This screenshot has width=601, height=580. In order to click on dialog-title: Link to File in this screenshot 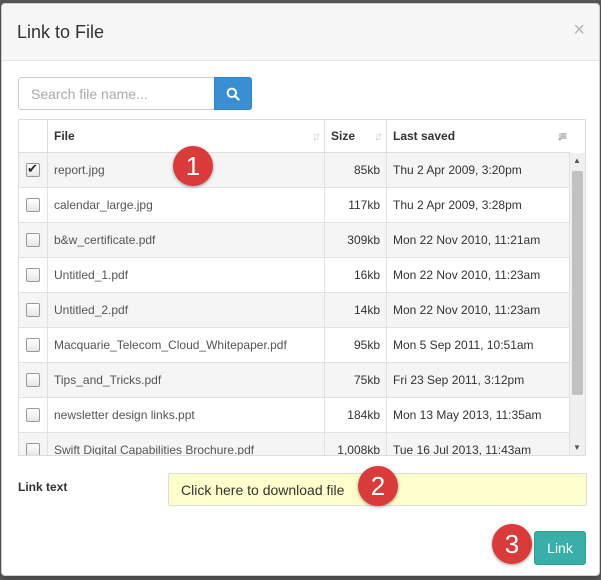, I will do `click(61, 32)`.